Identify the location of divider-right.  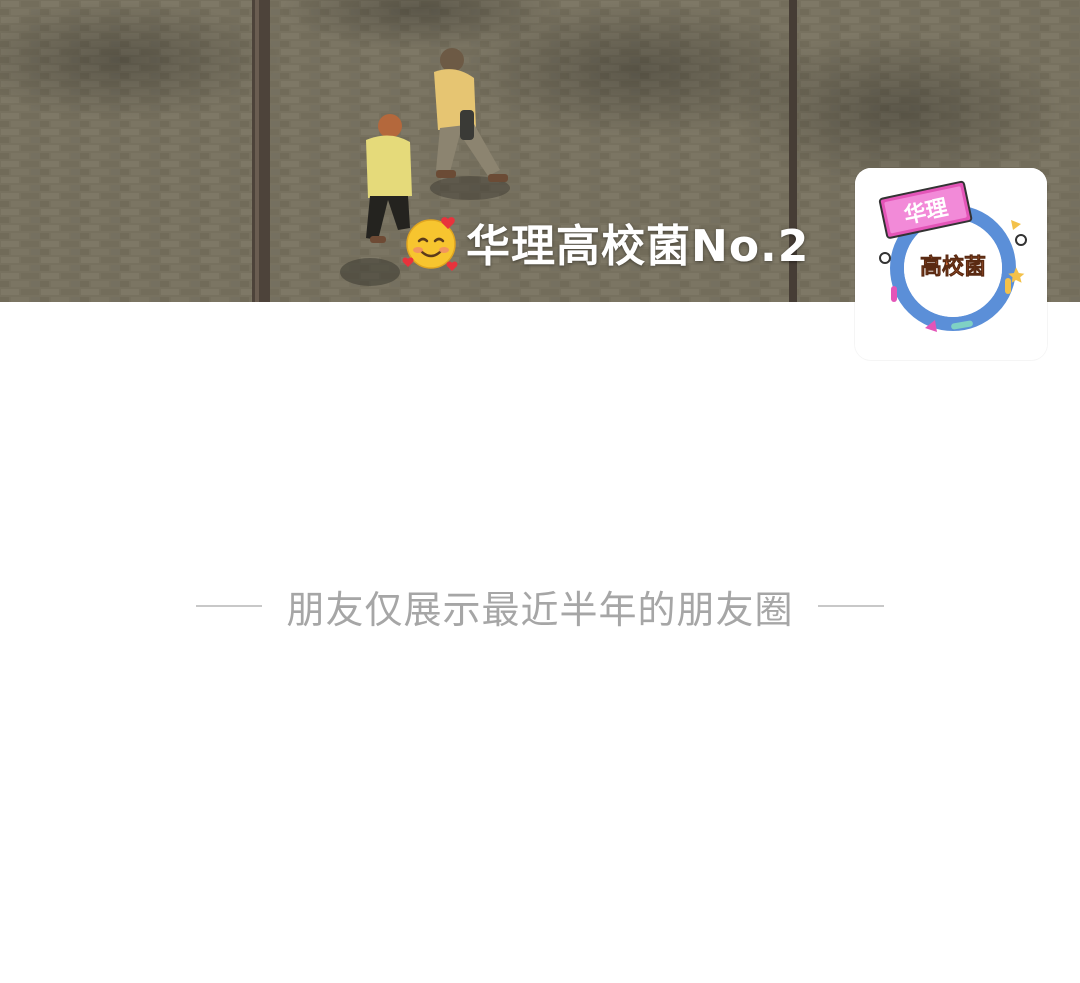
(850, 606).